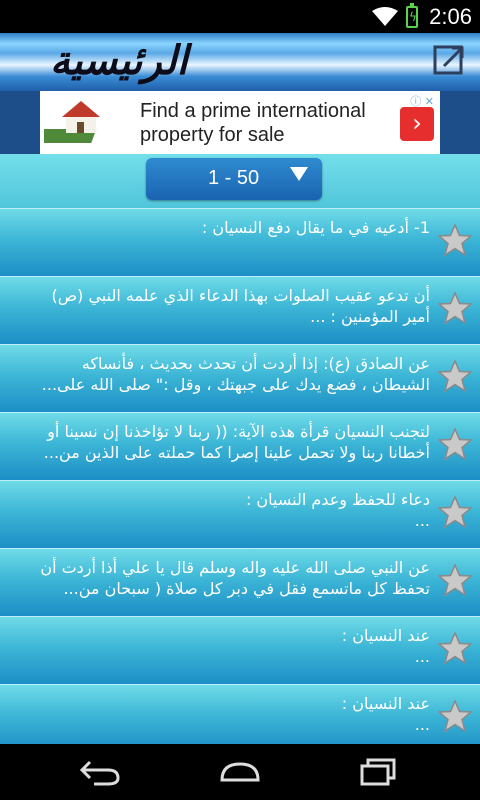 The width and height of the screenshot is (480, 800). I want to click on ad-arrow-button: ›, so click(417, 124).